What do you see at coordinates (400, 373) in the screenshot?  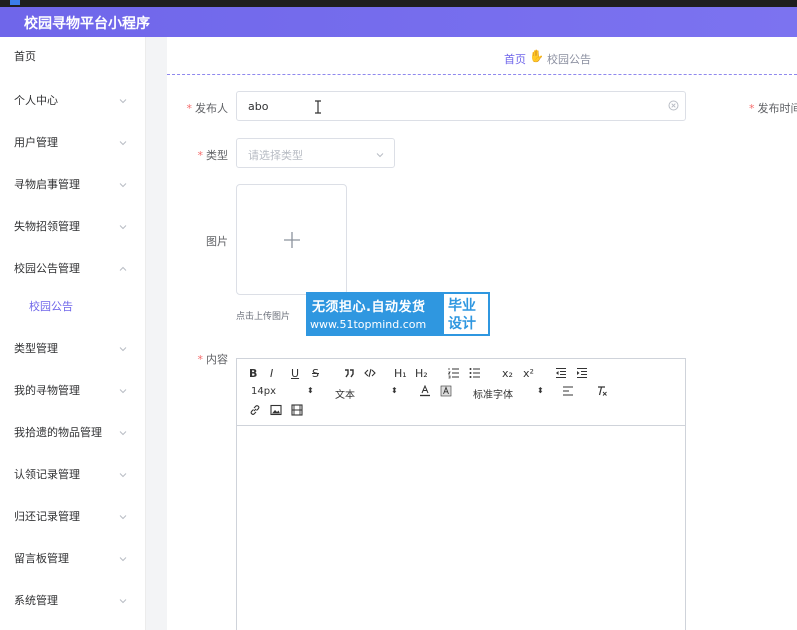 I see `h1-button: H₁` at bounding box center [400, 373].